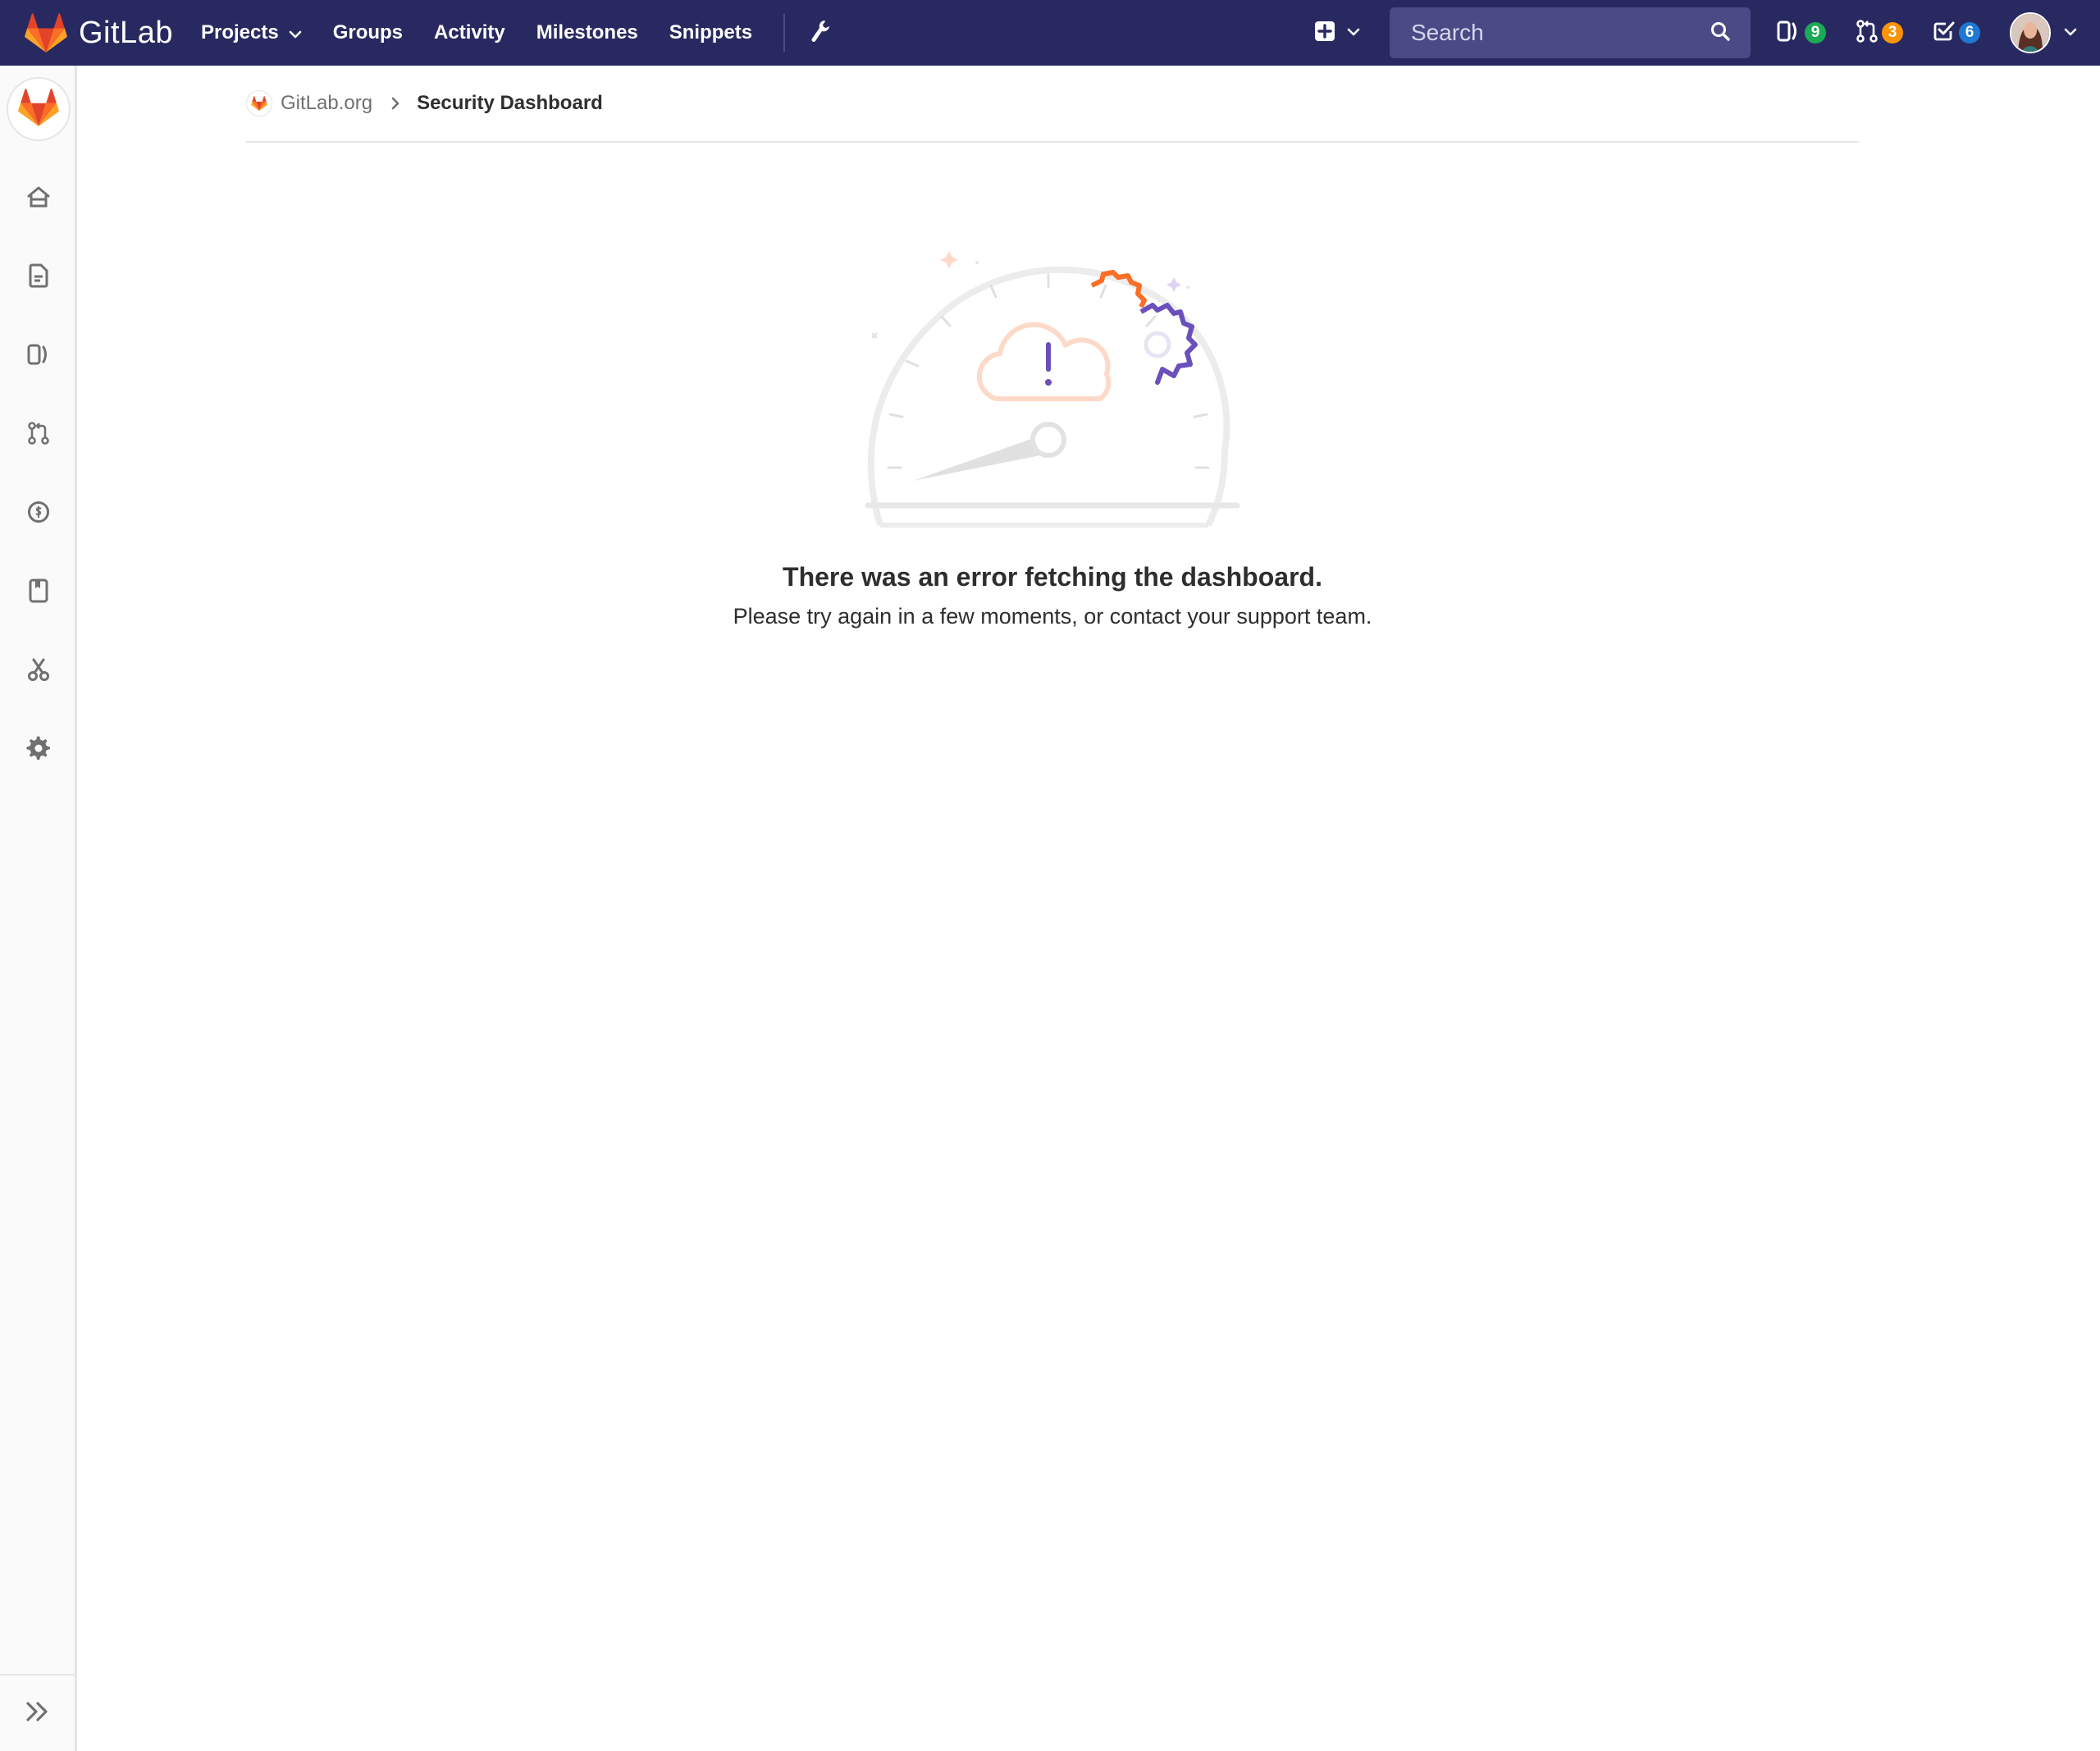  I want to click on sidebar-item-epics, so click(38, 277).